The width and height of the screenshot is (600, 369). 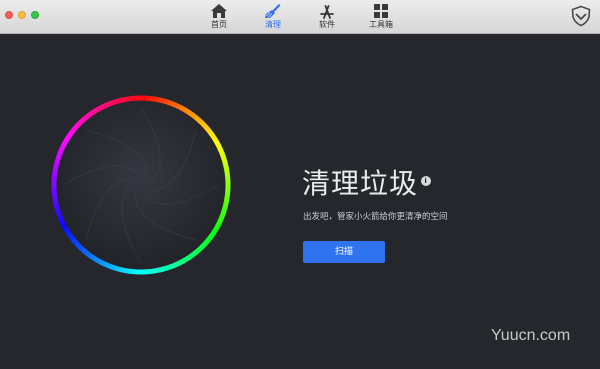 I want to click on shield-icon, so click(x=581, y=16).